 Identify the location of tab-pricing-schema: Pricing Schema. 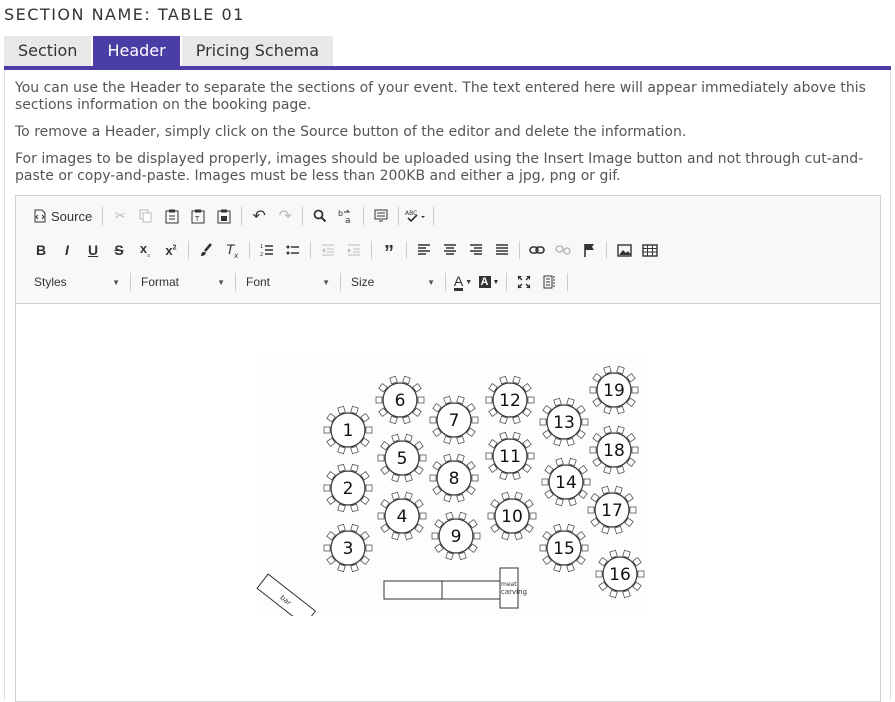
(257, 51).